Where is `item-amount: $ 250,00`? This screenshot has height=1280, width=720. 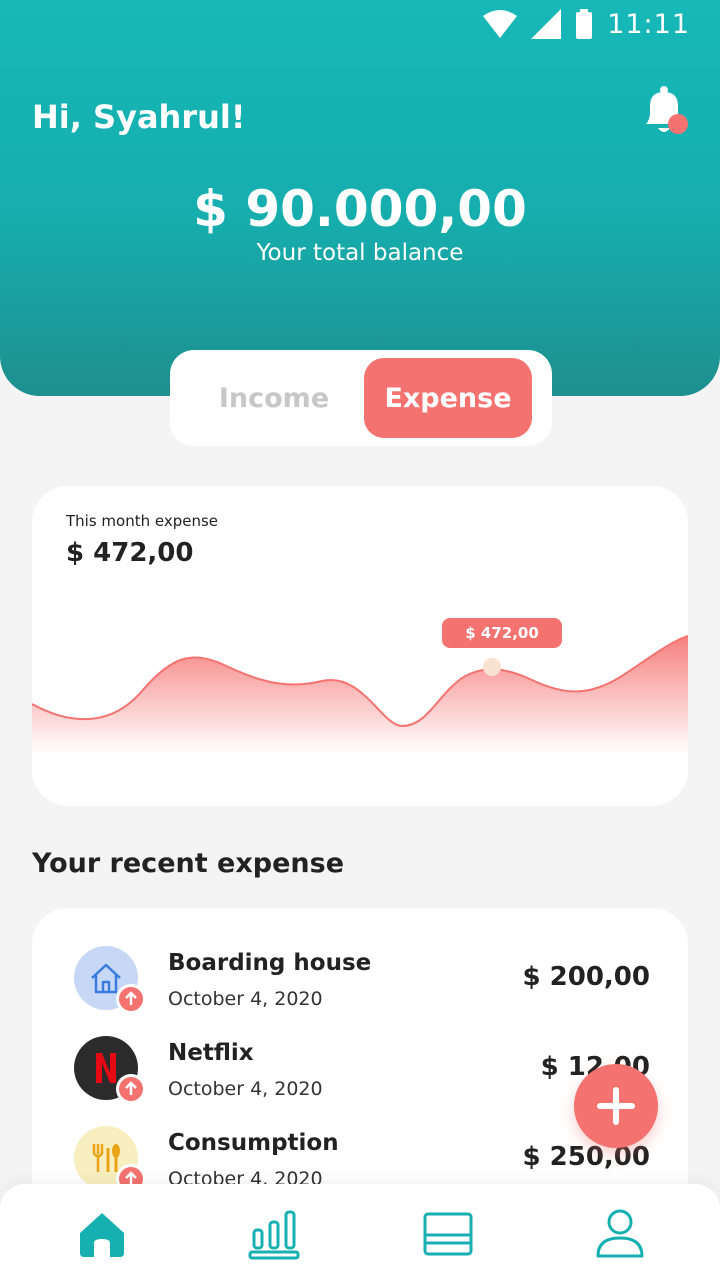
item-amount: $ 250,00 is located at coordinates (586, 1157).